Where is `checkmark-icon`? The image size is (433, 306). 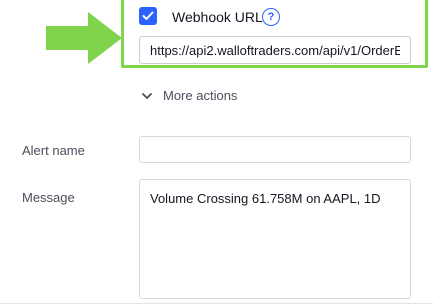
checkmark-icon is located at coordinates (148, 15).